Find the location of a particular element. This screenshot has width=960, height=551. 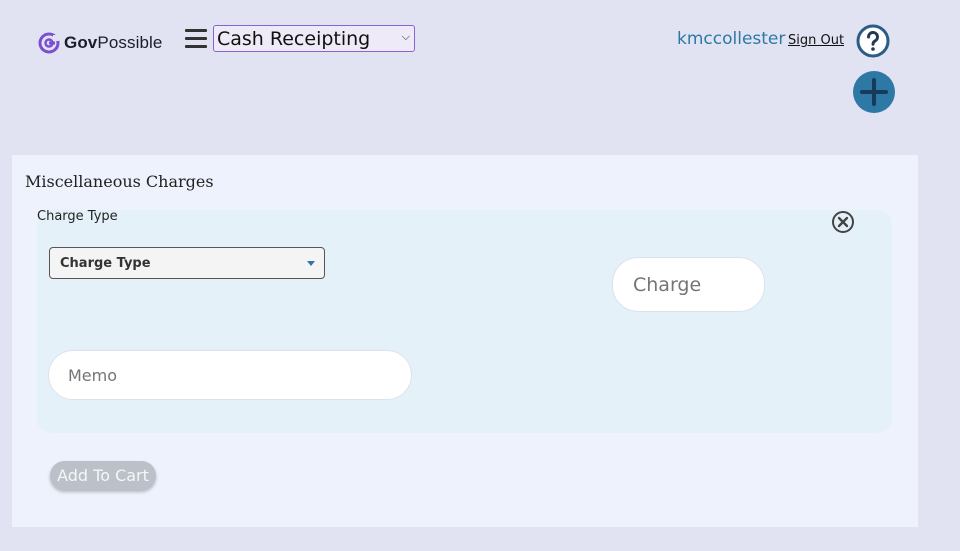

govpossible-logo-icon is located at coordinates (49, 43).